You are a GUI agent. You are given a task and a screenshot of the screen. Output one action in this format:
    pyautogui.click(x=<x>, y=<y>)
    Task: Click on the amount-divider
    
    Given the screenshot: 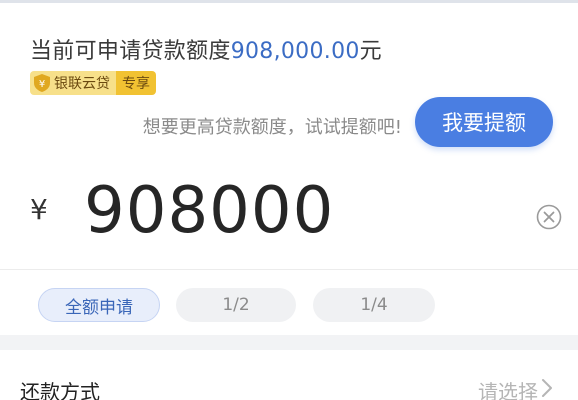 What is the action you would take?
    pyautogui.click(x=289, y=269)
    